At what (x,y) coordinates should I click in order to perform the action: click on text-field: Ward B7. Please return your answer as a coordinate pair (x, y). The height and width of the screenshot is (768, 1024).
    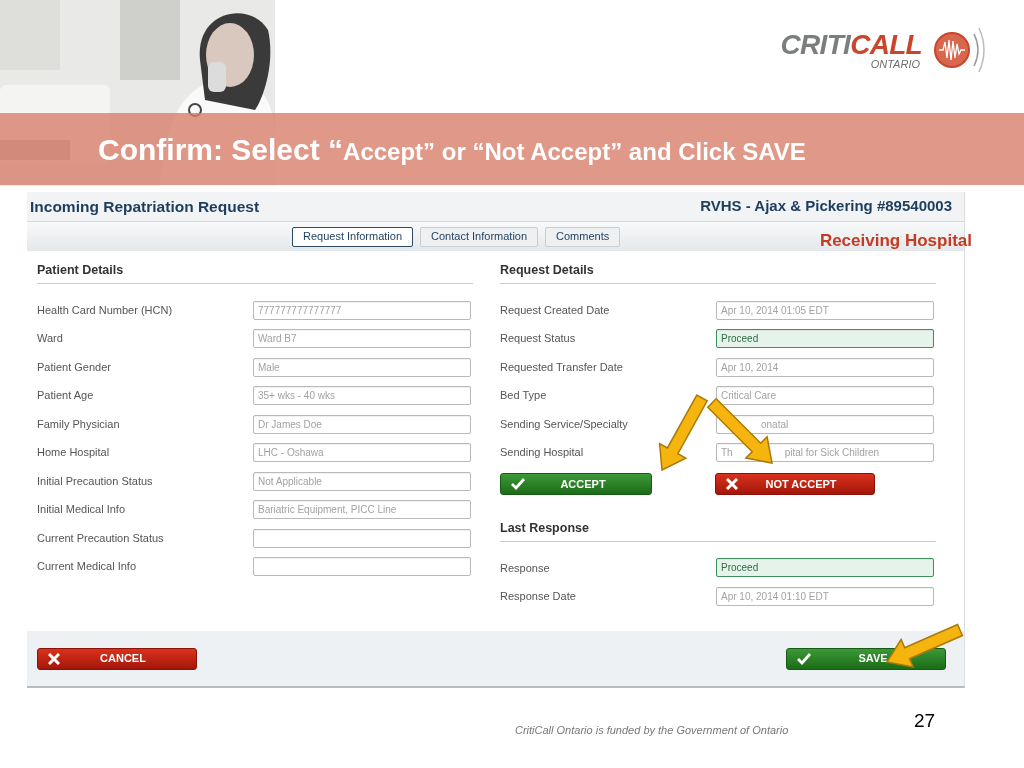
    Looking at the image, I should click on (362, 338).